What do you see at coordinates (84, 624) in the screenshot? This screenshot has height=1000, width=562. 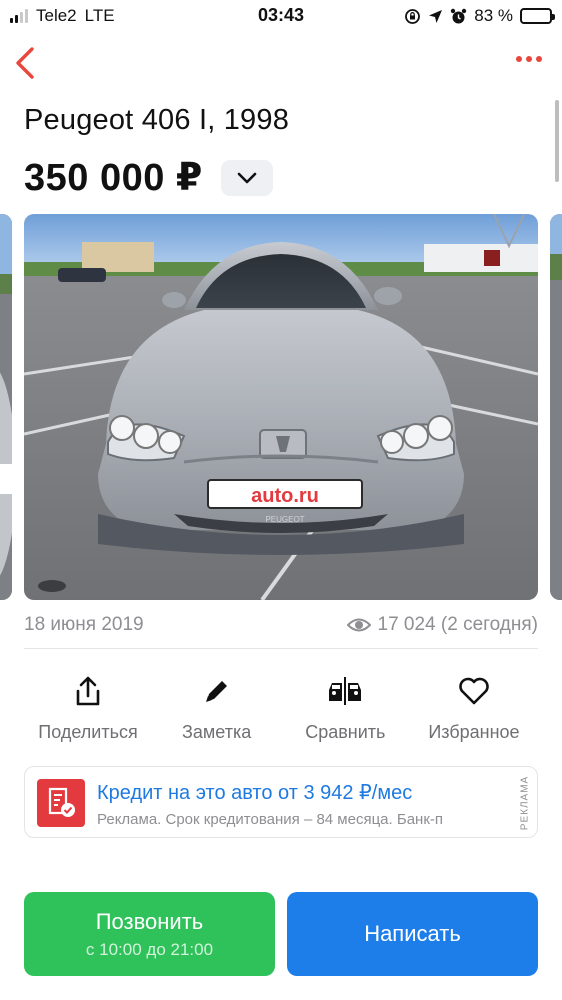 I see `listing-date: 18 июня 2019` at bounding box center [84, 624].